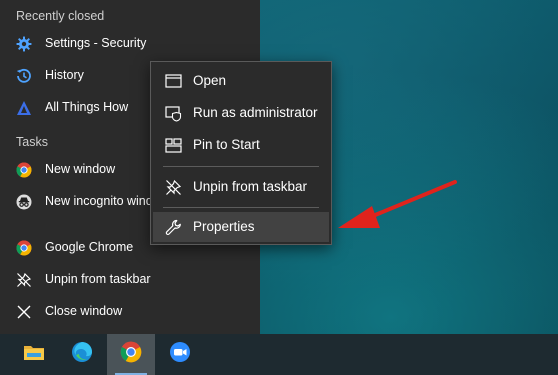 Image resolution: width=558 pixels, height=375 pixels. I want to click on annotation-arrow, so click(397, 204).